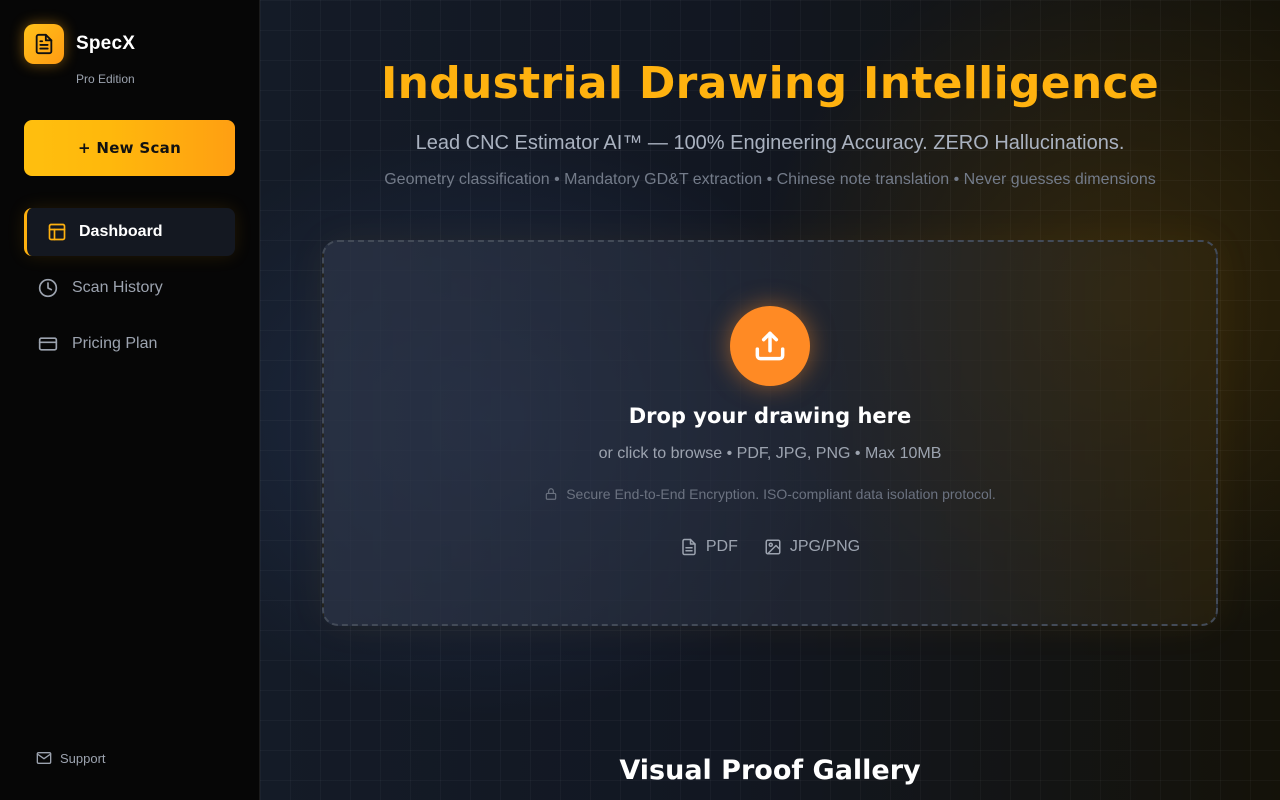  I want to click on accepted-formats: PDF JPG/PNG, so click(770, 547).